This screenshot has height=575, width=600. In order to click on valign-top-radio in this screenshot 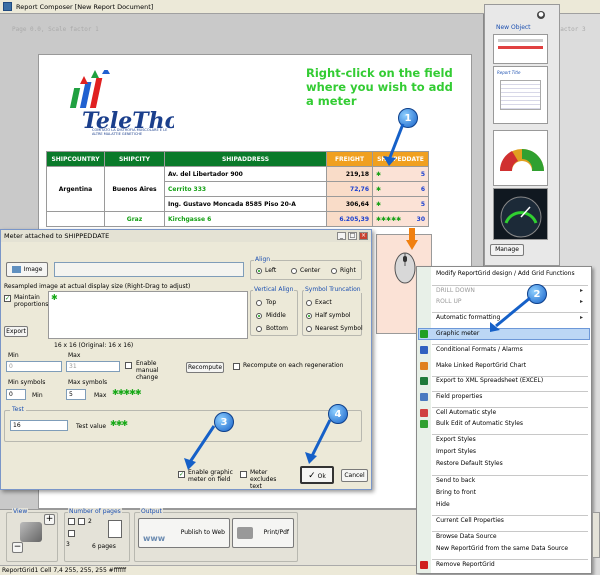, I will do `click(259, 303)`.